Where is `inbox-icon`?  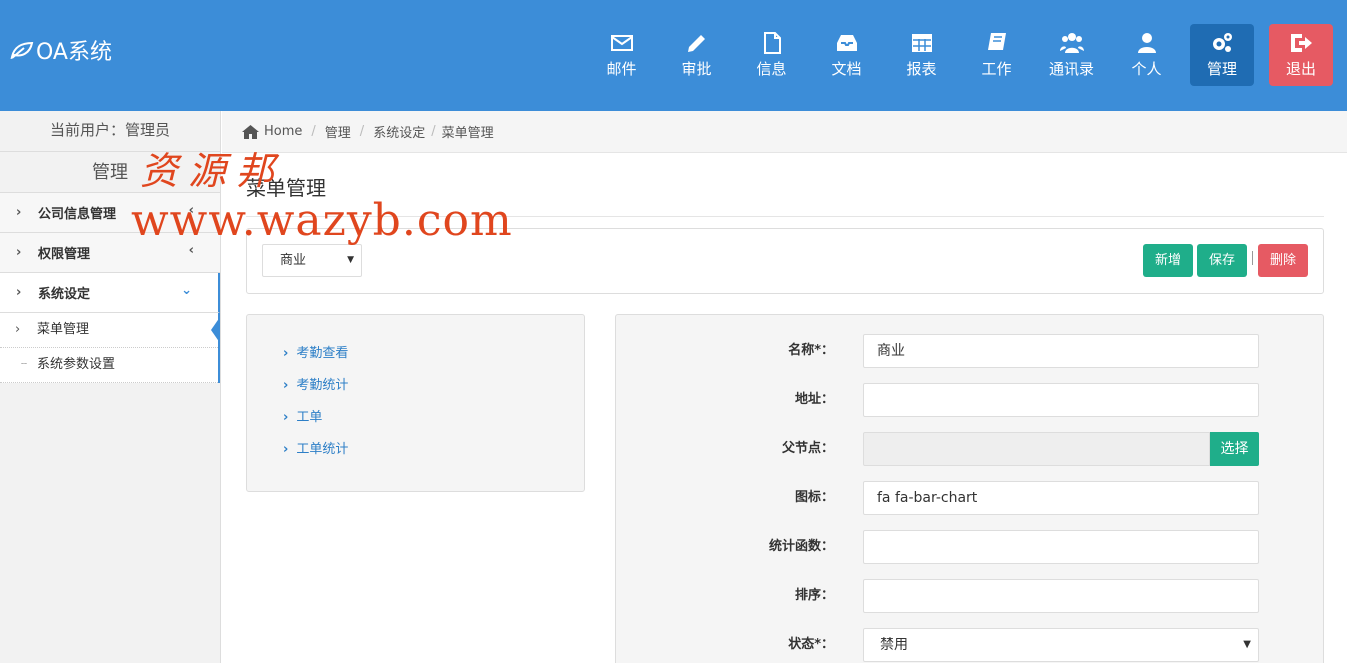
inbox-icon is located at coordinates (846, 43).